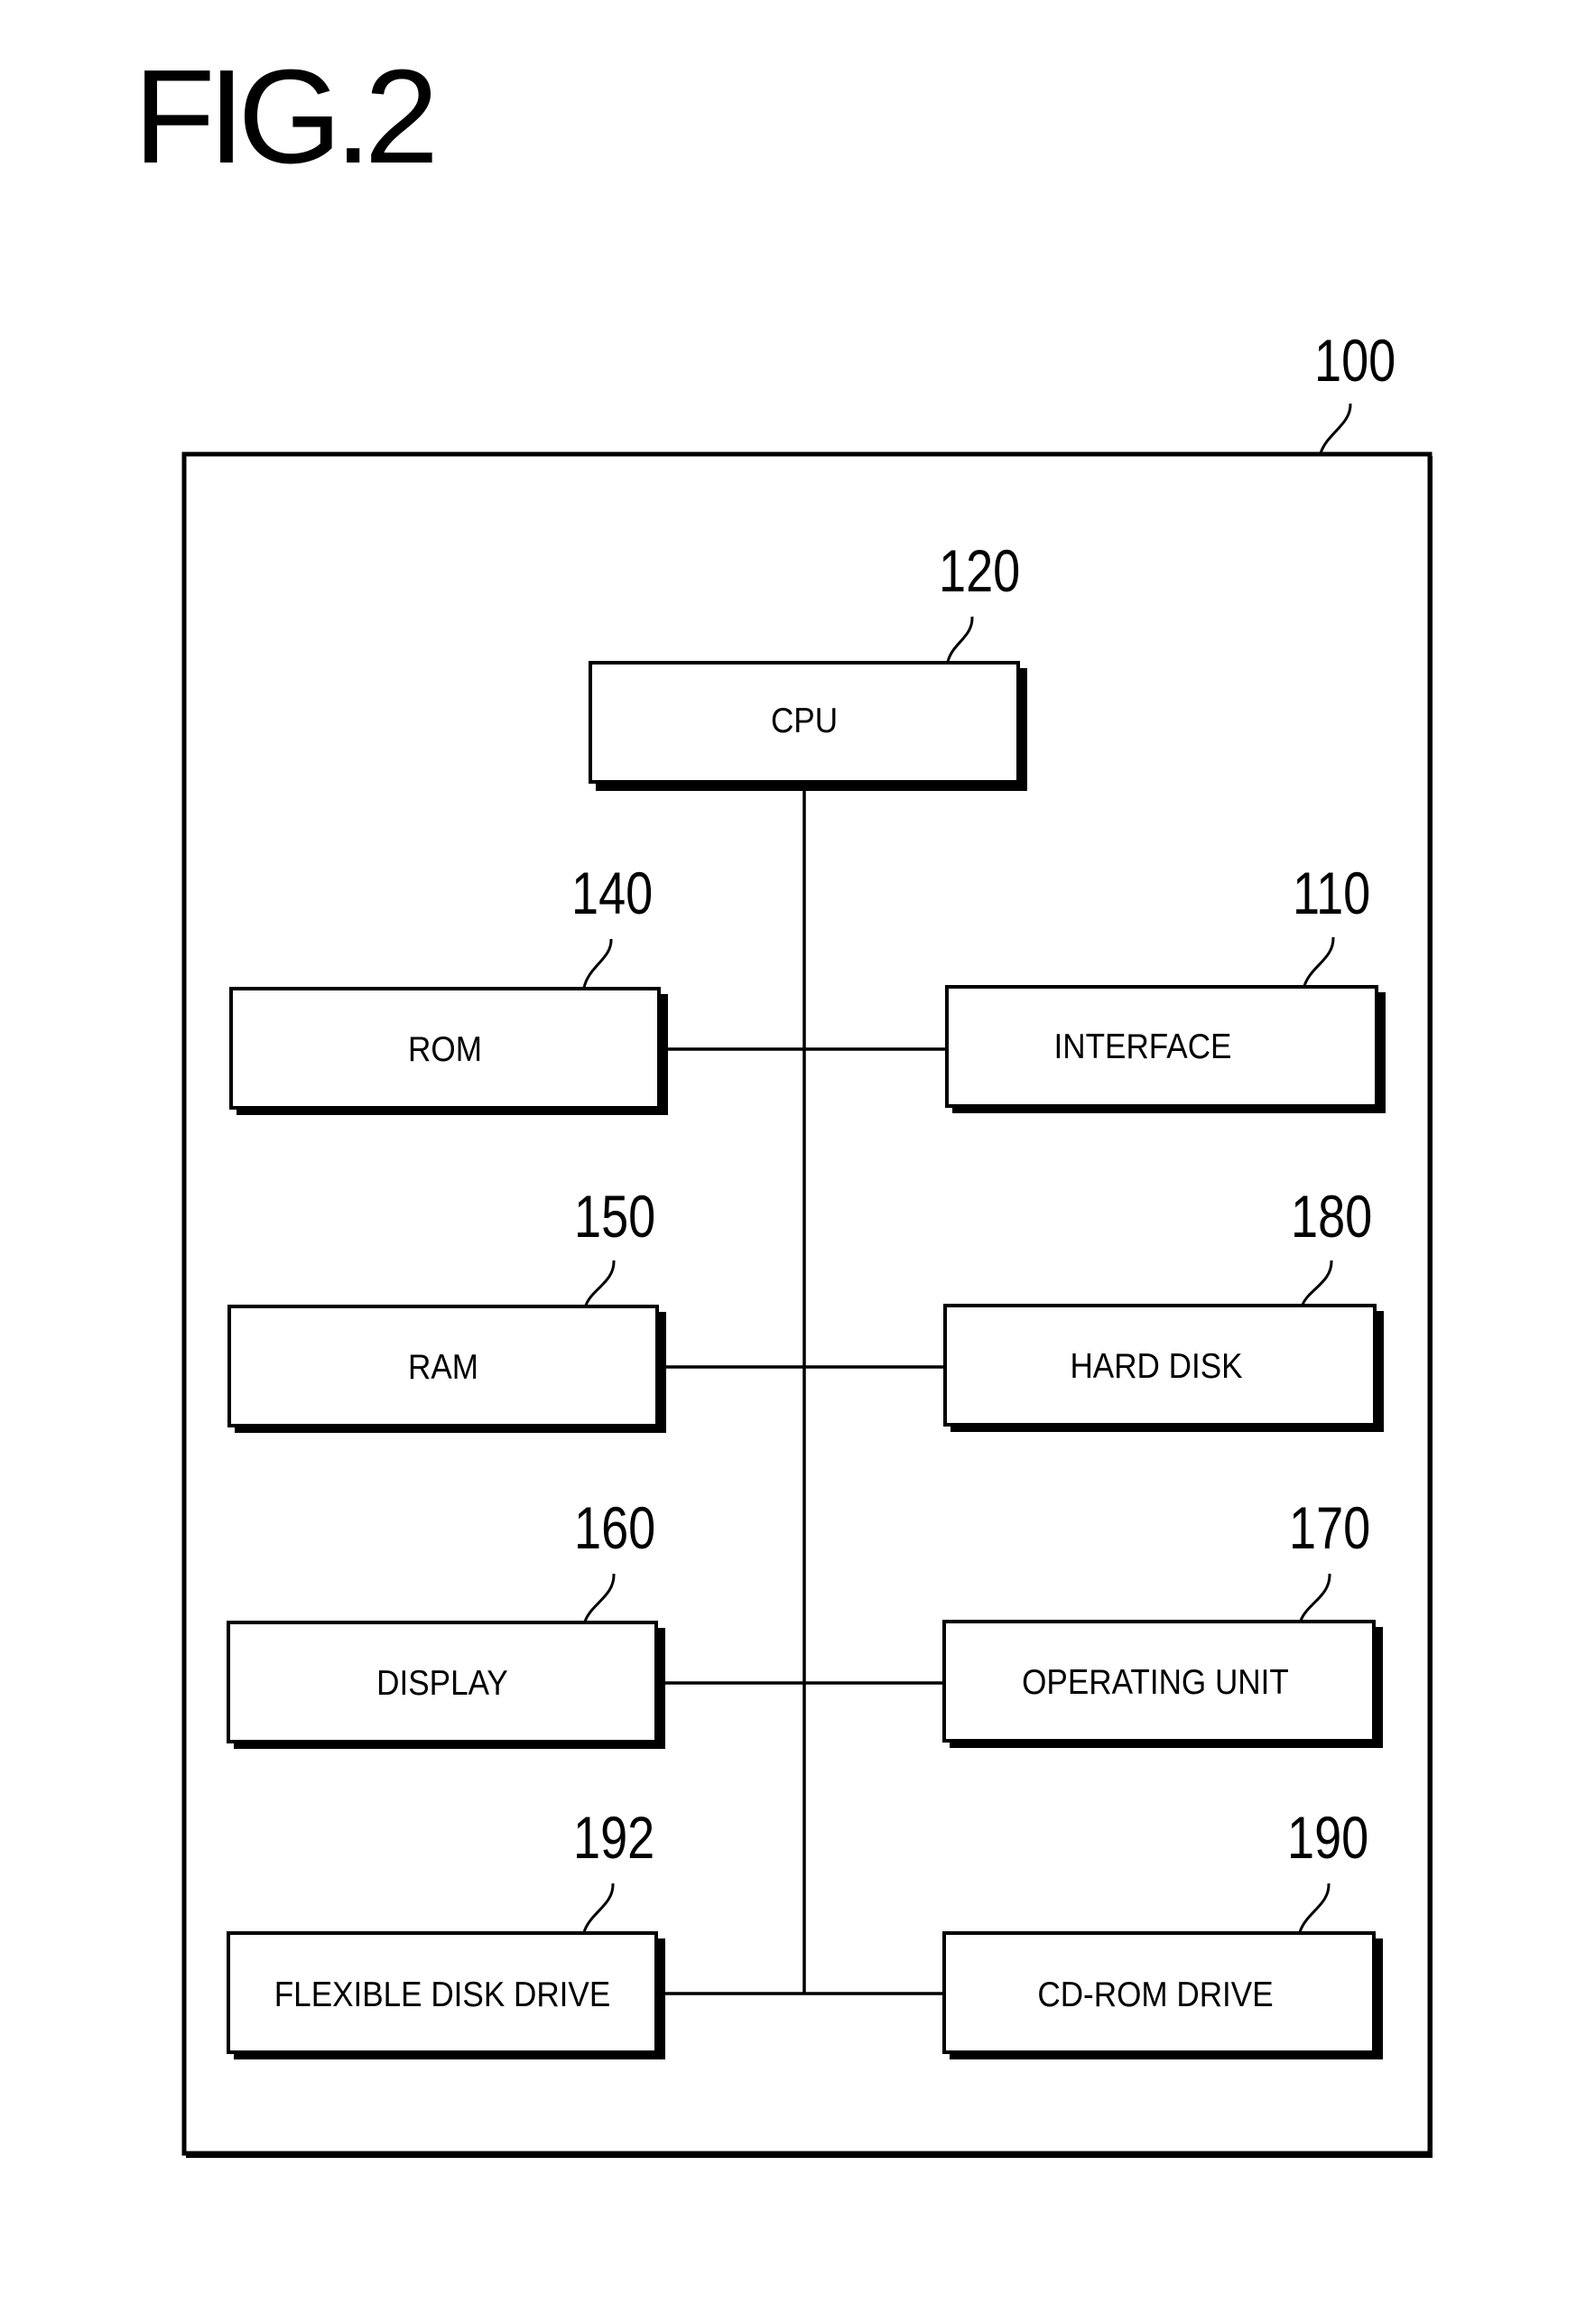  Describe the element at coordinates (446, 1308) in the screenshot. I see `block-ram: RAM 150` at that location.